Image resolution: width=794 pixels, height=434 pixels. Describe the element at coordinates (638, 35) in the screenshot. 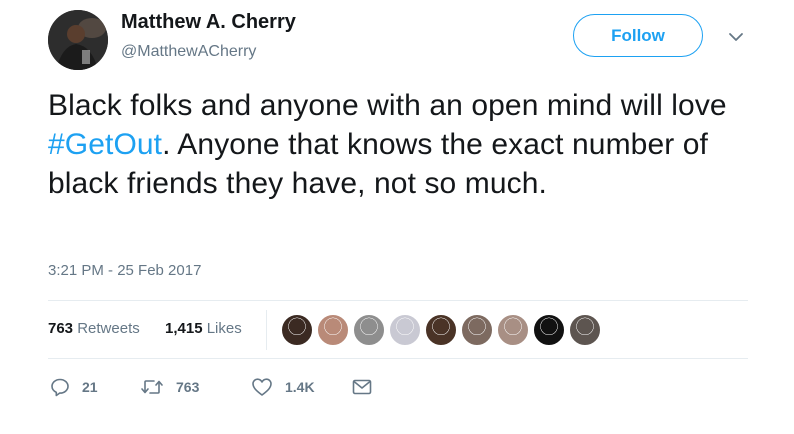

I see `follow-button: Follow` at that location.